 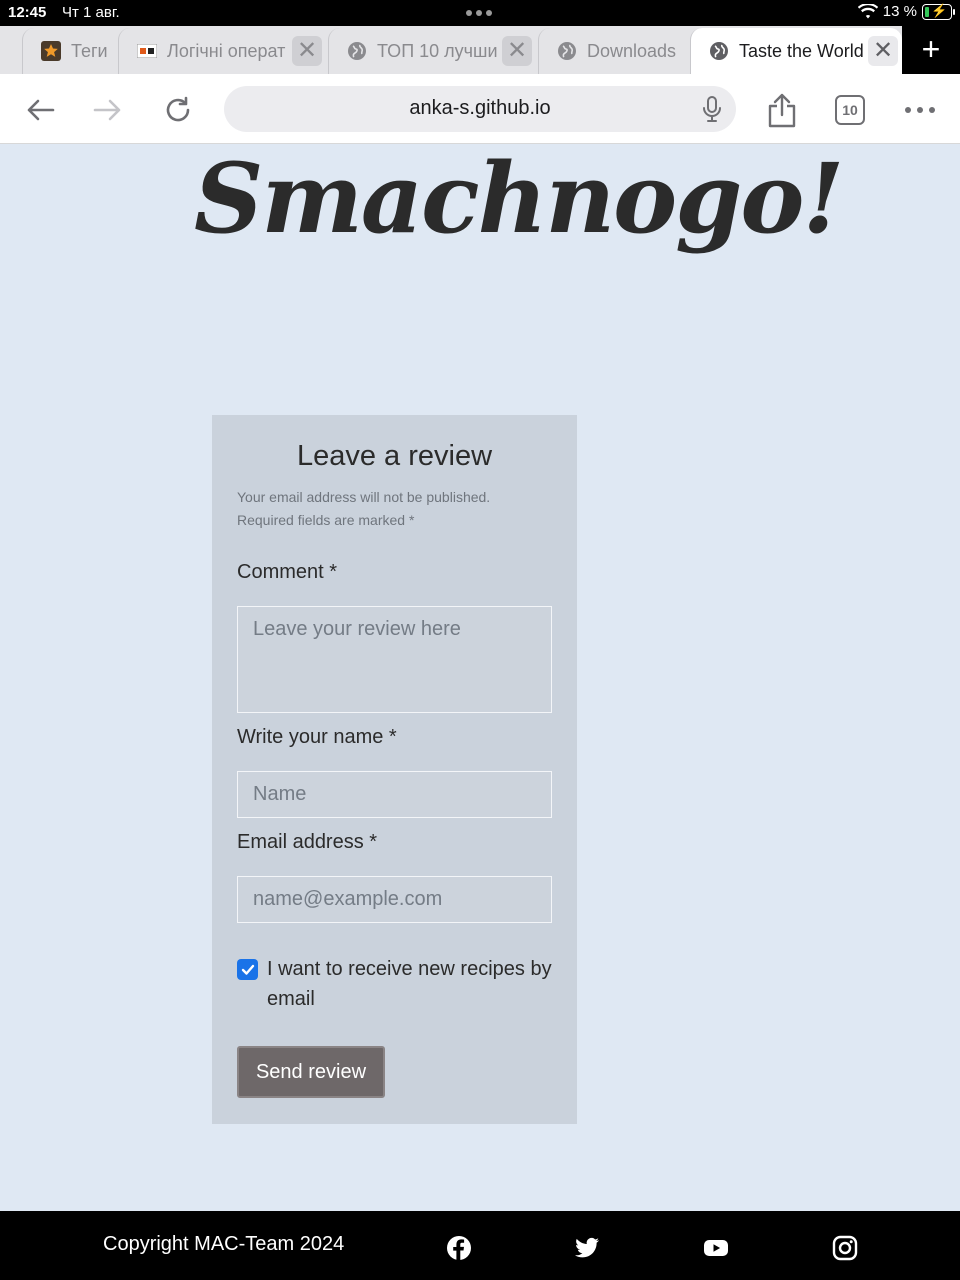 I want to click on tab-count-icon: 10, so click(x=850, y=110).